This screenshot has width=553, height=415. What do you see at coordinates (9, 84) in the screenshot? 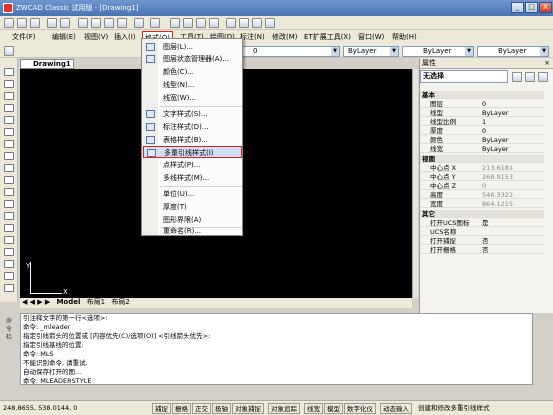
I see `ray-icon` at bounding box center [9, 84].